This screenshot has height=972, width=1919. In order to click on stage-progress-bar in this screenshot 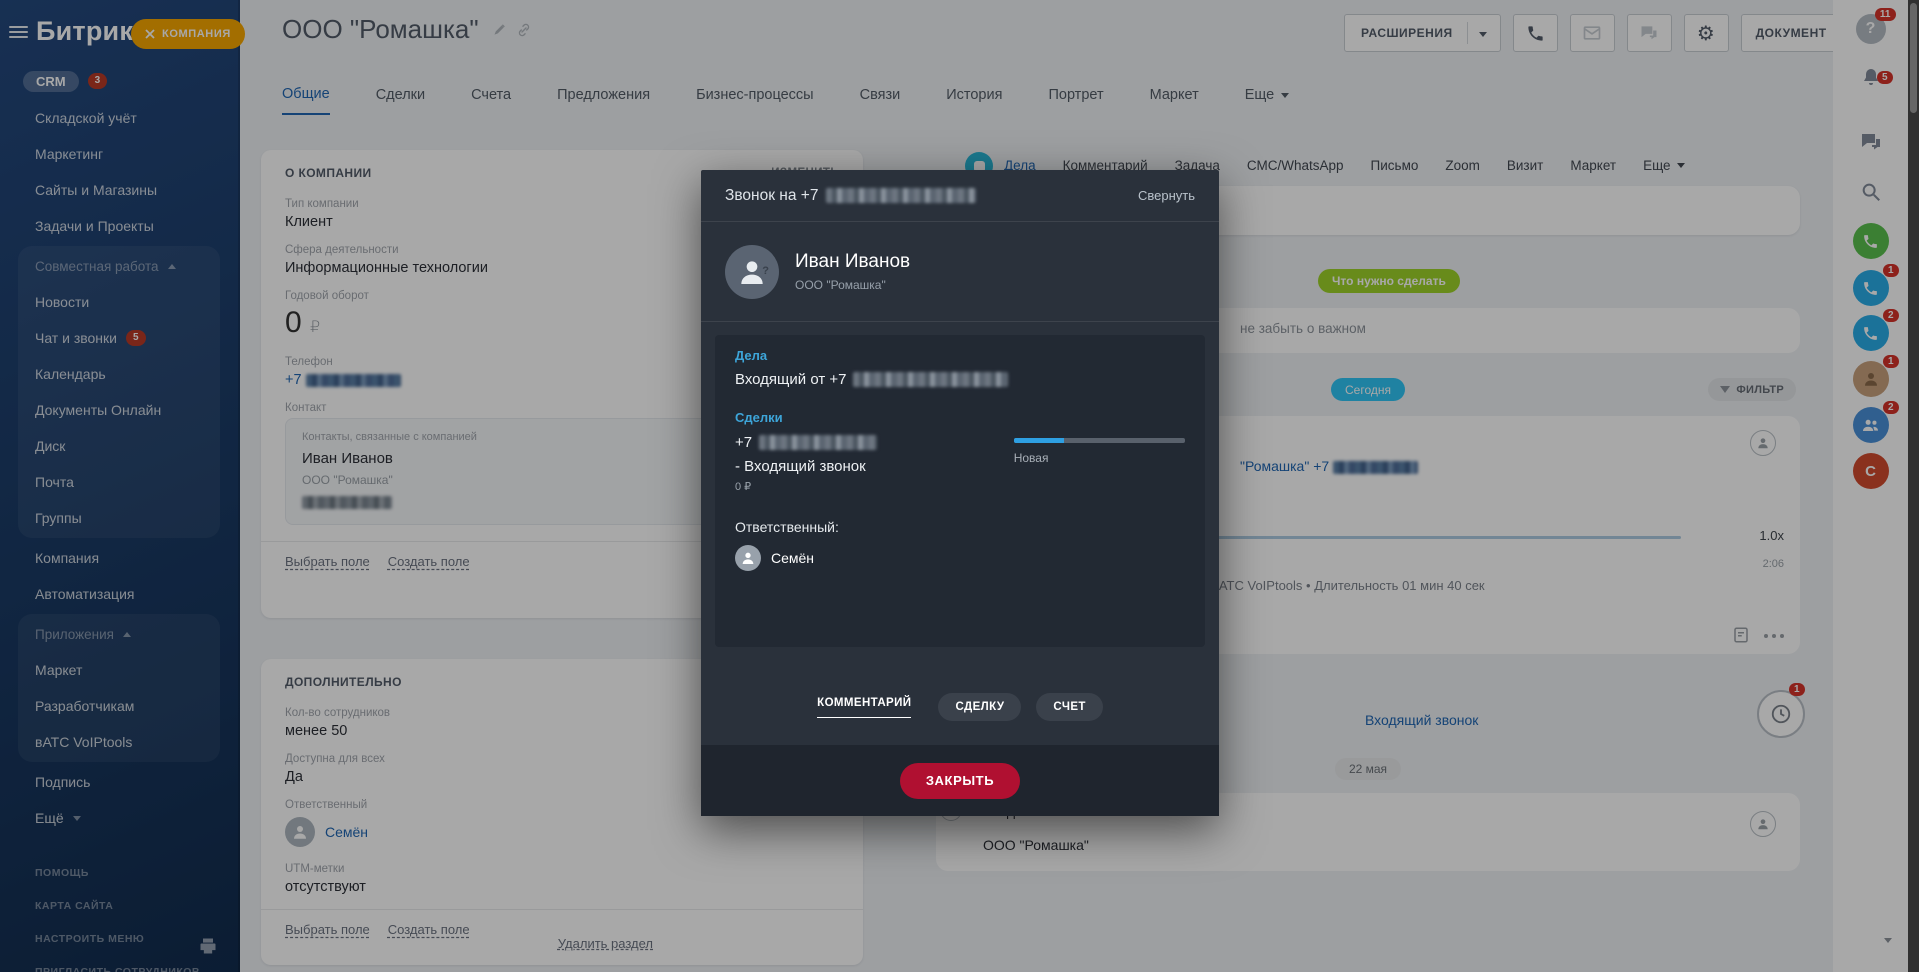, I will do `click(1099, 440)`.